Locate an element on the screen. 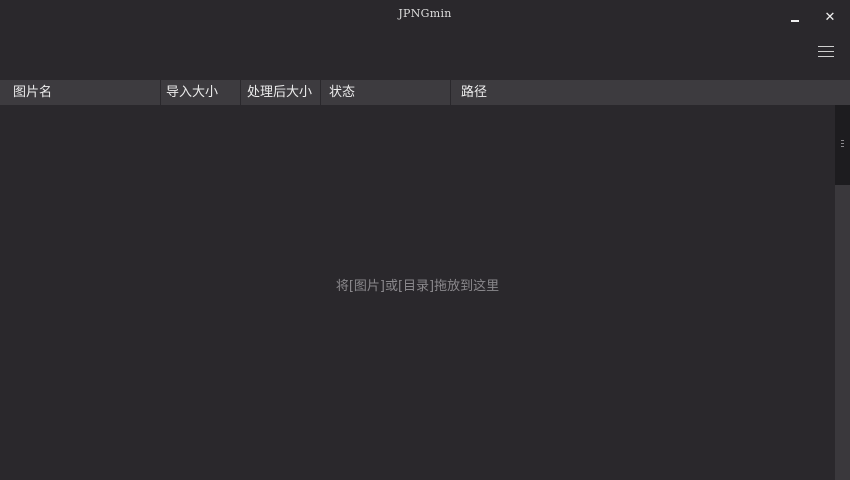 This screenshot has height=480, width=850. close-icon: ✕ is located at coordinates (830, 17).